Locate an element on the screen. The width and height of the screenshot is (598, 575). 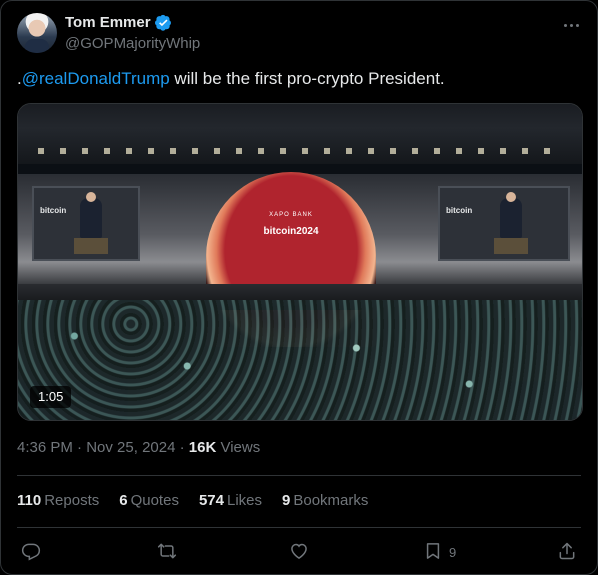
avatar is located at coordinates (37, 33).